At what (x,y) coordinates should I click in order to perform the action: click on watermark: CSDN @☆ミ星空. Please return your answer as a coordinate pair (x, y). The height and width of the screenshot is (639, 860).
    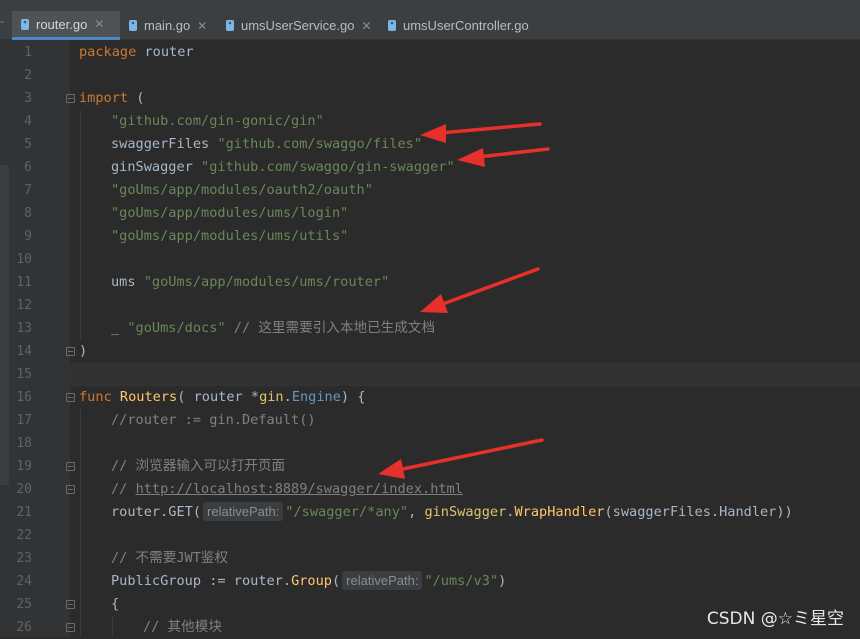
    Looking at the image, I should click on (775, 619).